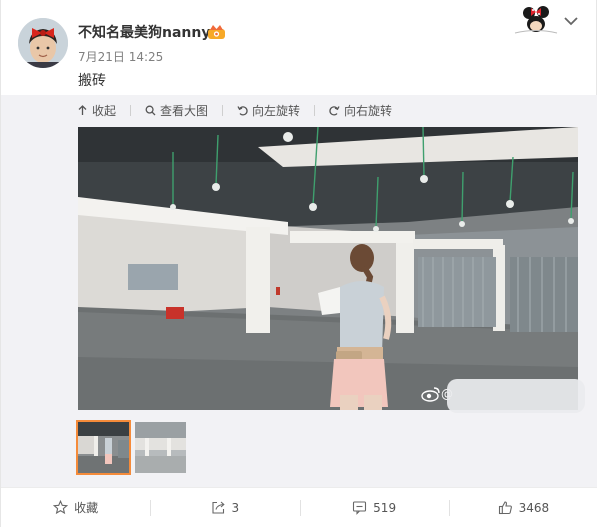  Describe the element at coordinates (218, 507) in the screenshot. I see `repost-icon` at that location.